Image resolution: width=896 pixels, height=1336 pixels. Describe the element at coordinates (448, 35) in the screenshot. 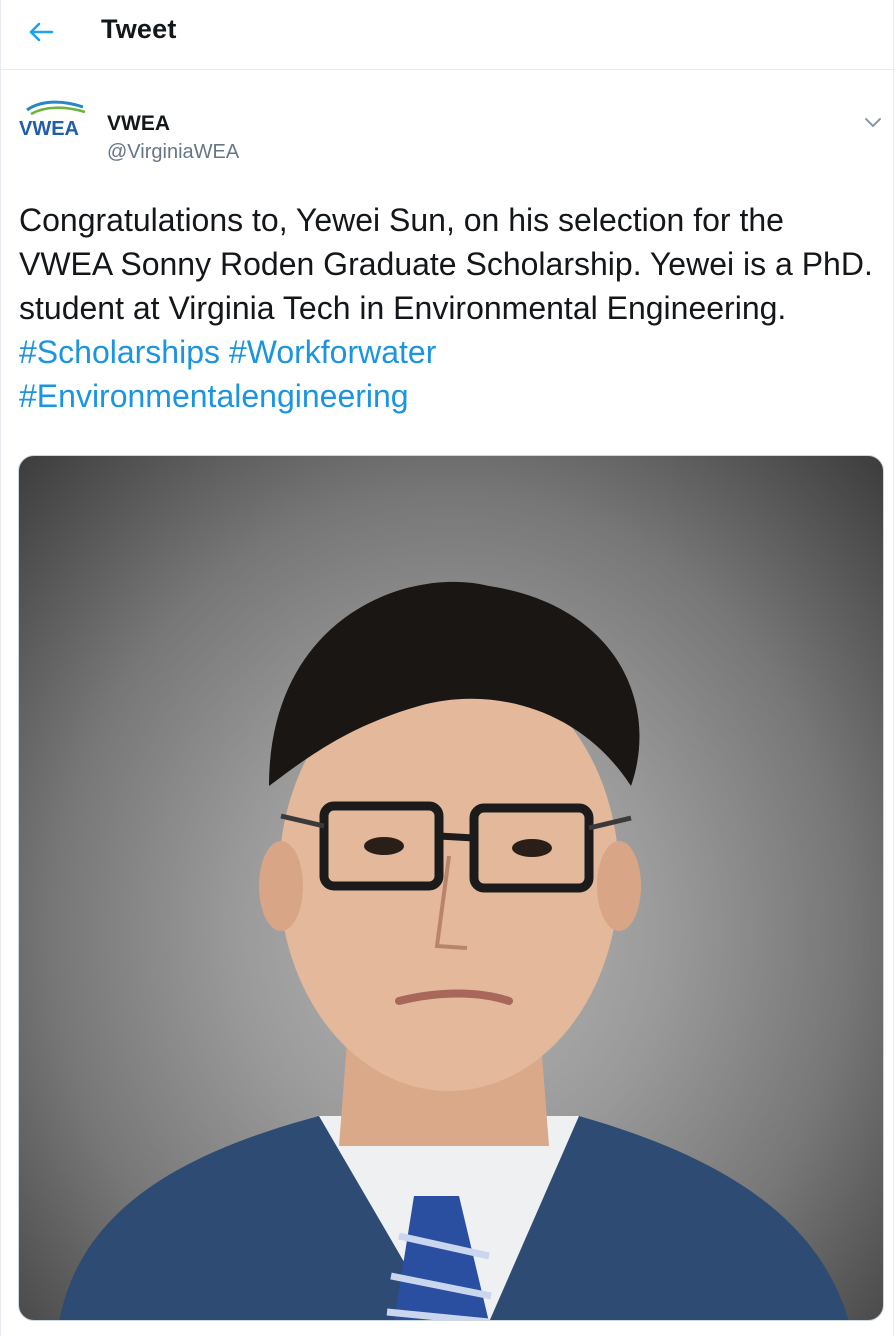

I see `page-header: Tweet` at that location.